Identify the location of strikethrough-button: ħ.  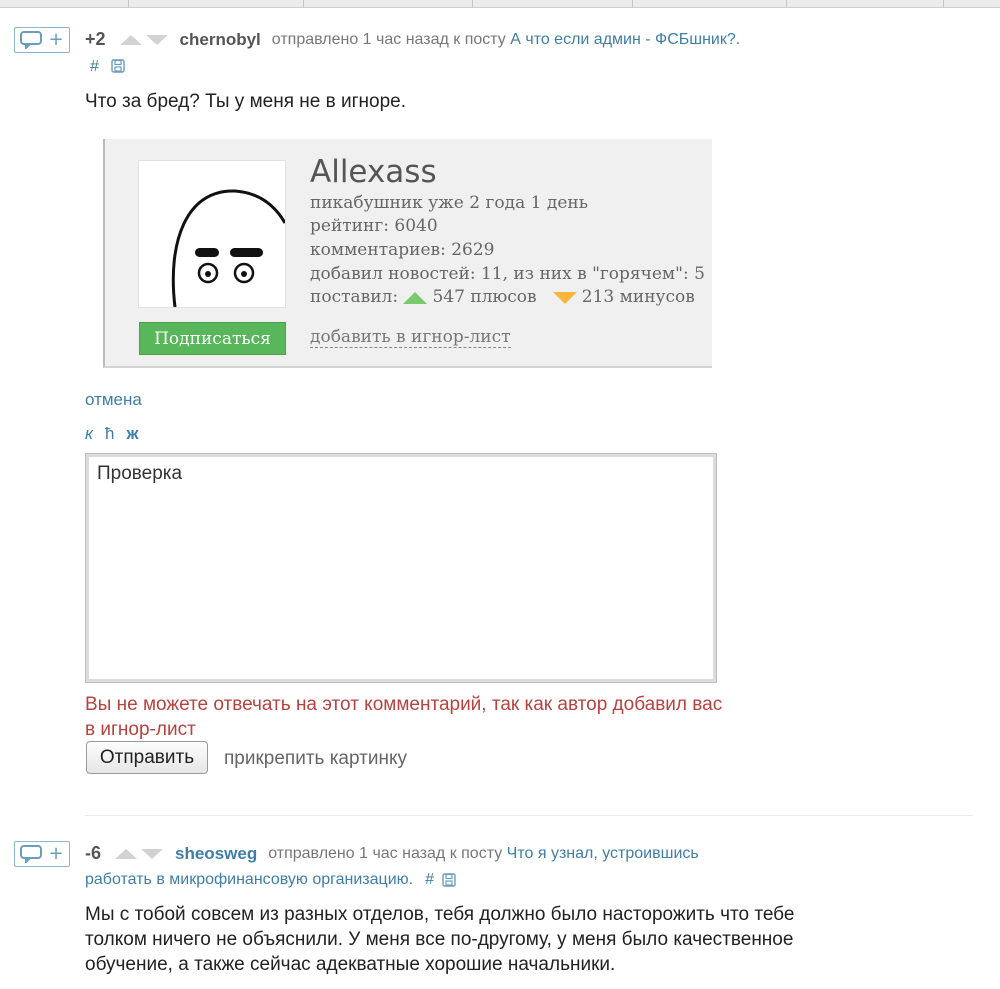
(109, 434).